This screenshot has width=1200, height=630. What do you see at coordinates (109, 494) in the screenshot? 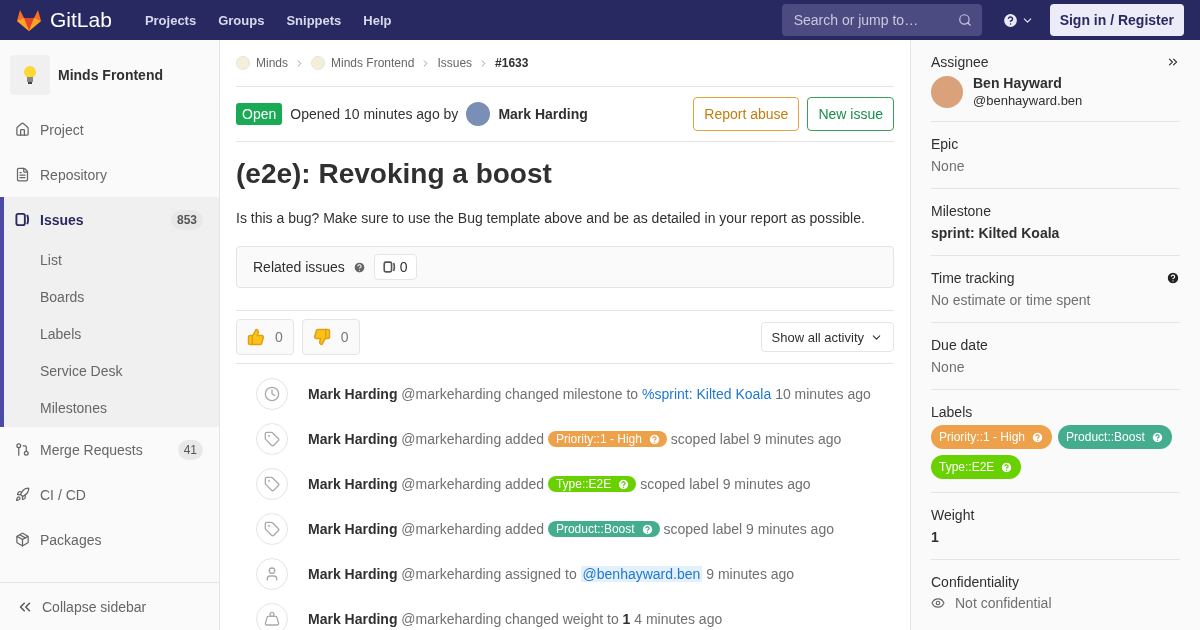
I see `sidebar-item: CI / CD` at bounding box center [109, 494].